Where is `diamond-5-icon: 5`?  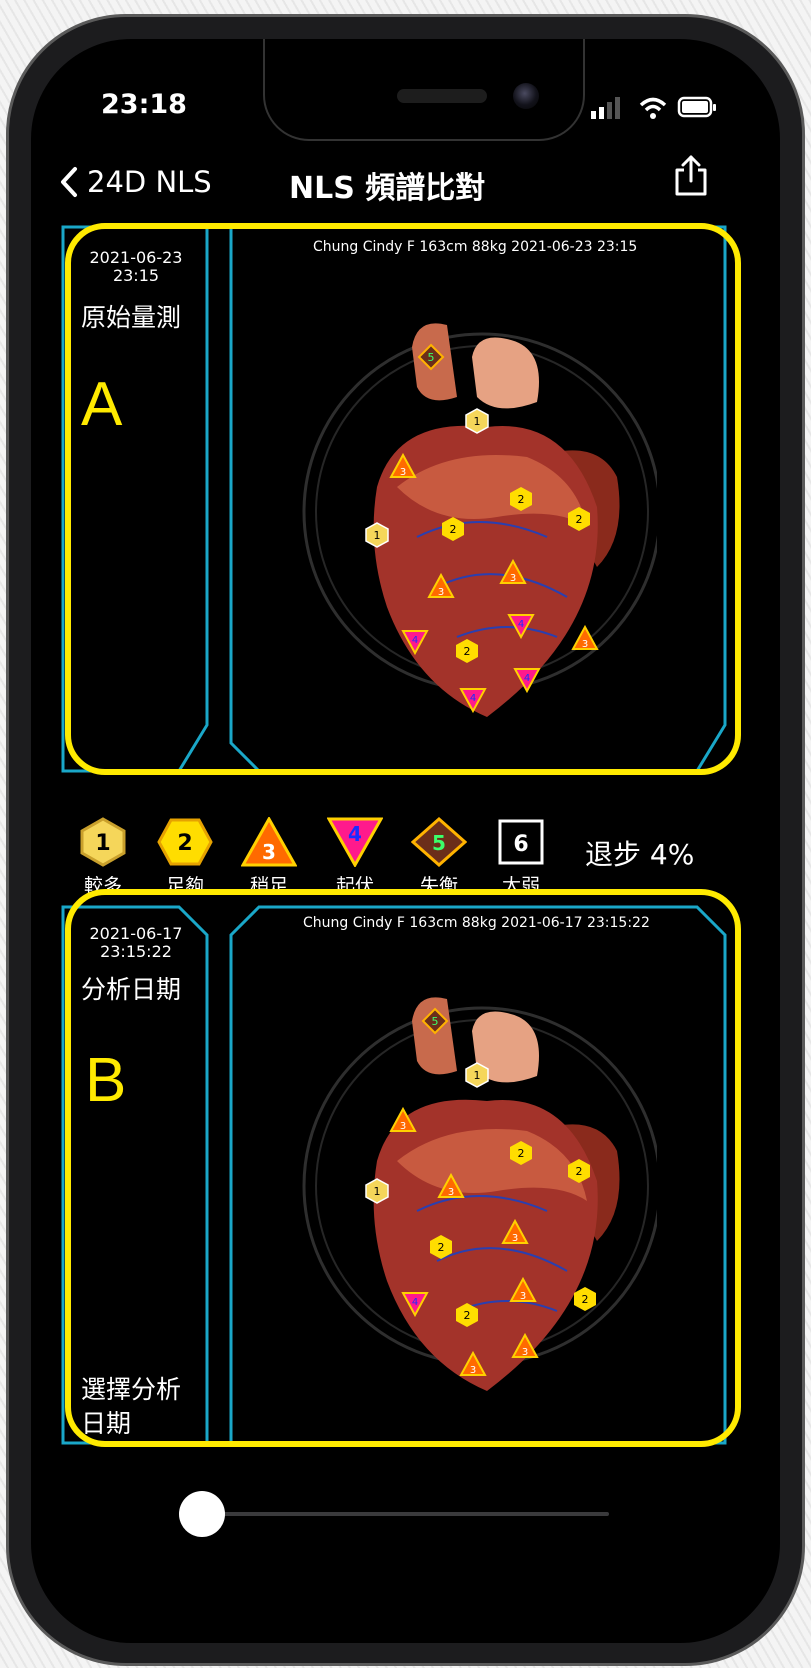 diamond-5-icon: 5 is located at coordinates (439, 842).